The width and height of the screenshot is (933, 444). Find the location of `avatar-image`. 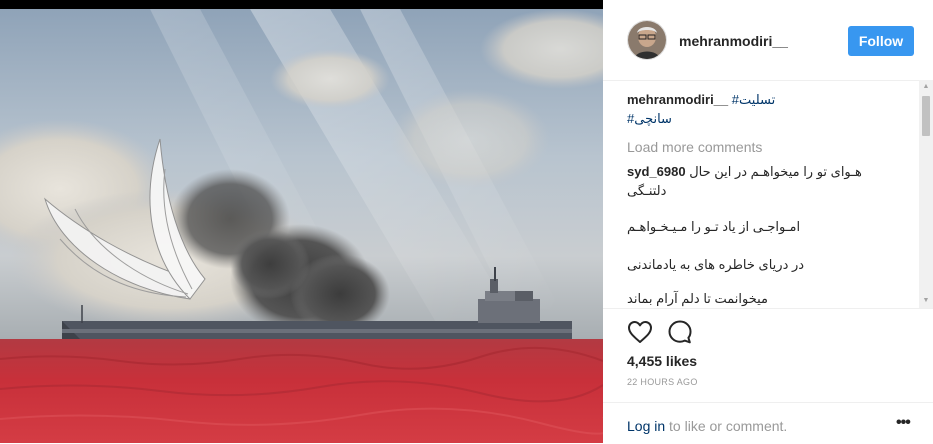

avatar-image is located at coordinates (647, 40).